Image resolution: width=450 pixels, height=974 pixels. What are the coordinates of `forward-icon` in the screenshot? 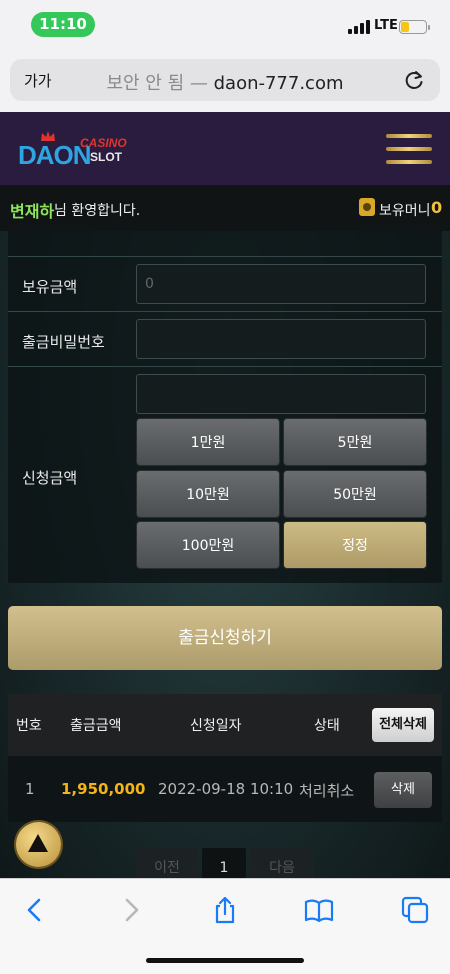 It's located at (131, 910).